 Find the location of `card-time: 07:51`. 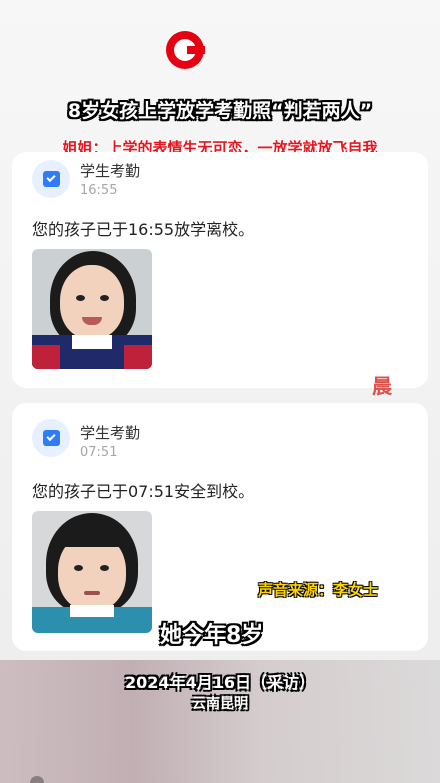

card-time: 07:51 is located at coordinates (99, 452).